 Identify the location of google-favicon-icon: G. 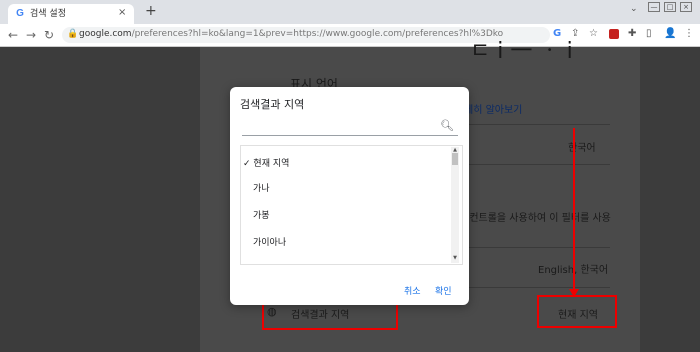
(20, 13).